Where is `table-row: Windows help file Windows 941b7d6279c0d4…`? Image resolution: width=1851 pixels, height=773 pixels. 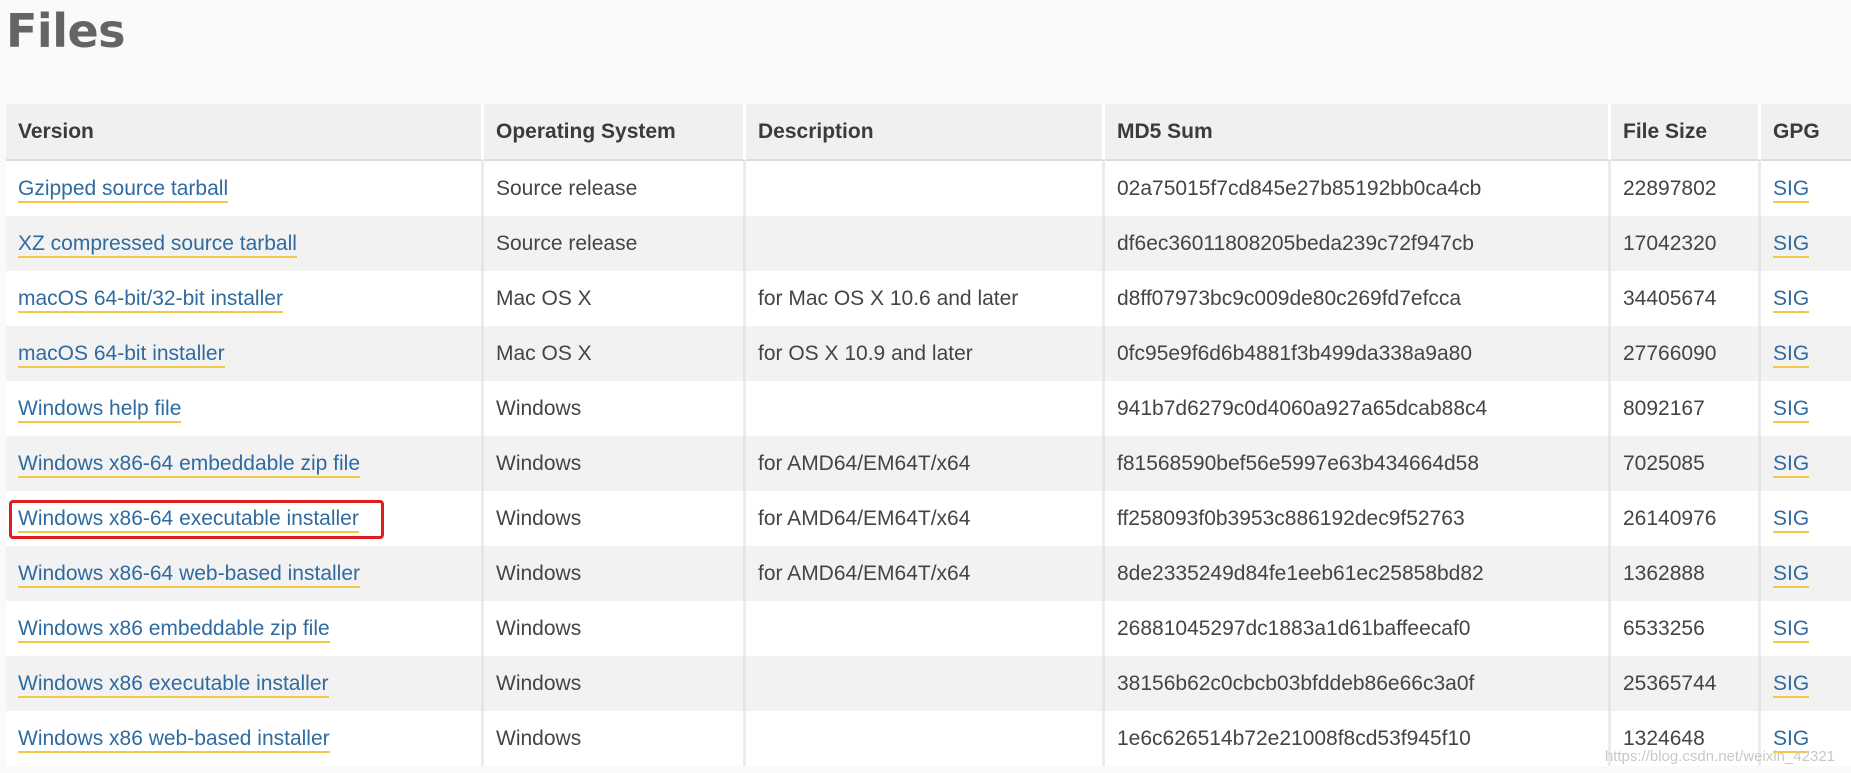
table-row: Windows help file Windows 941b7d6279c0d4… is located at coordinates (928, 408).